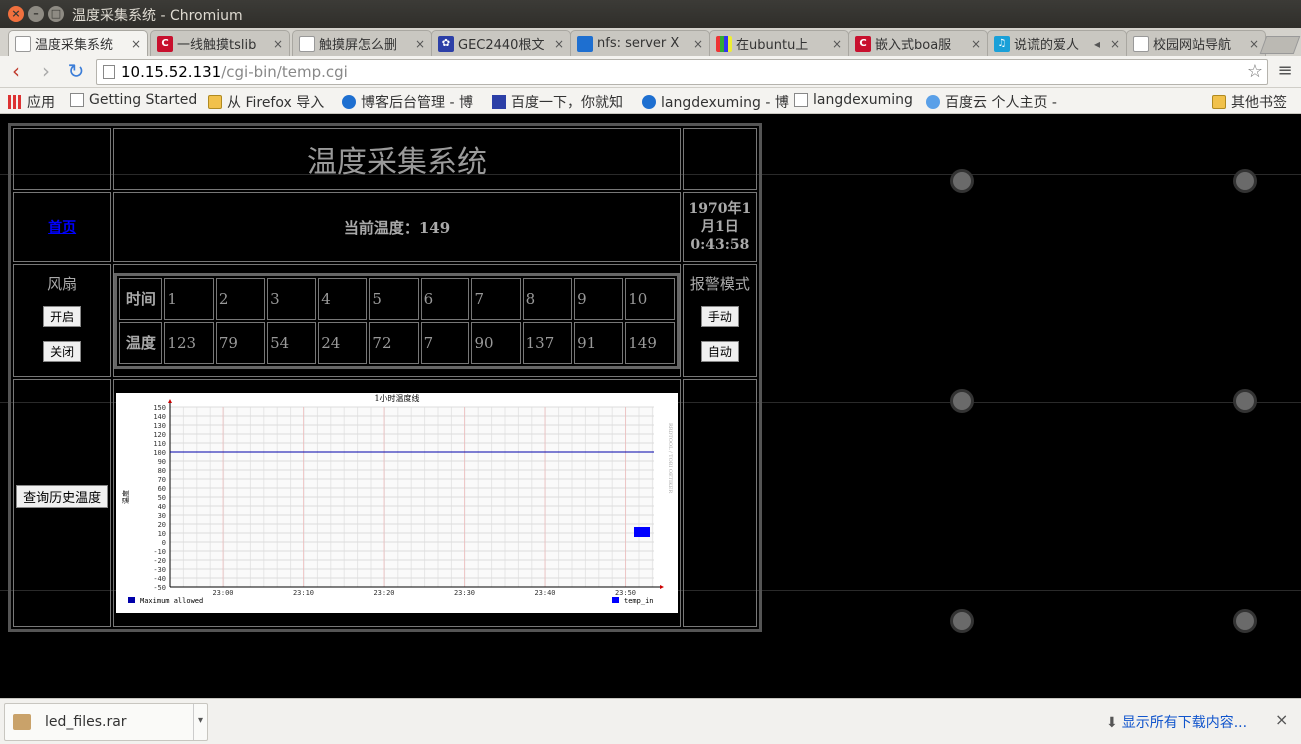  I want to click on bookmark-langdexuming-blog: langdexuming - 博, so click(715, 102).